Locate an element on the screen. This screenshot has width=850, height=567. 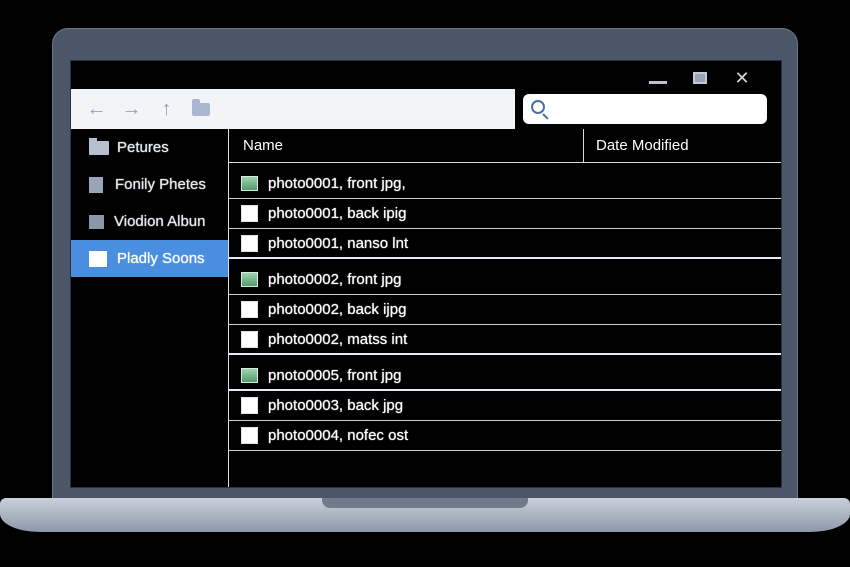
sidebar-item-family-photos: Fonily Phetes is located at coordinates (149, 184).